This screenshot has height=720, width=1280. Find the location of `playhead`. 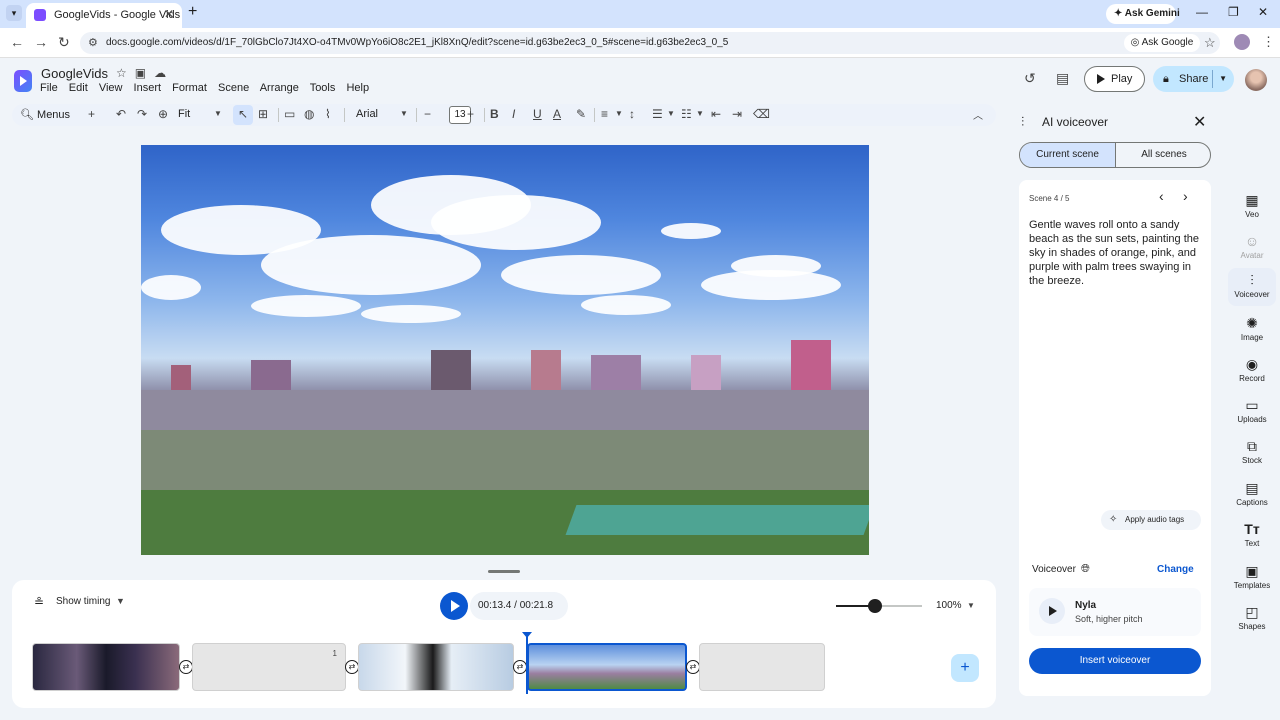

playhead is located at coordinates (527, 663).